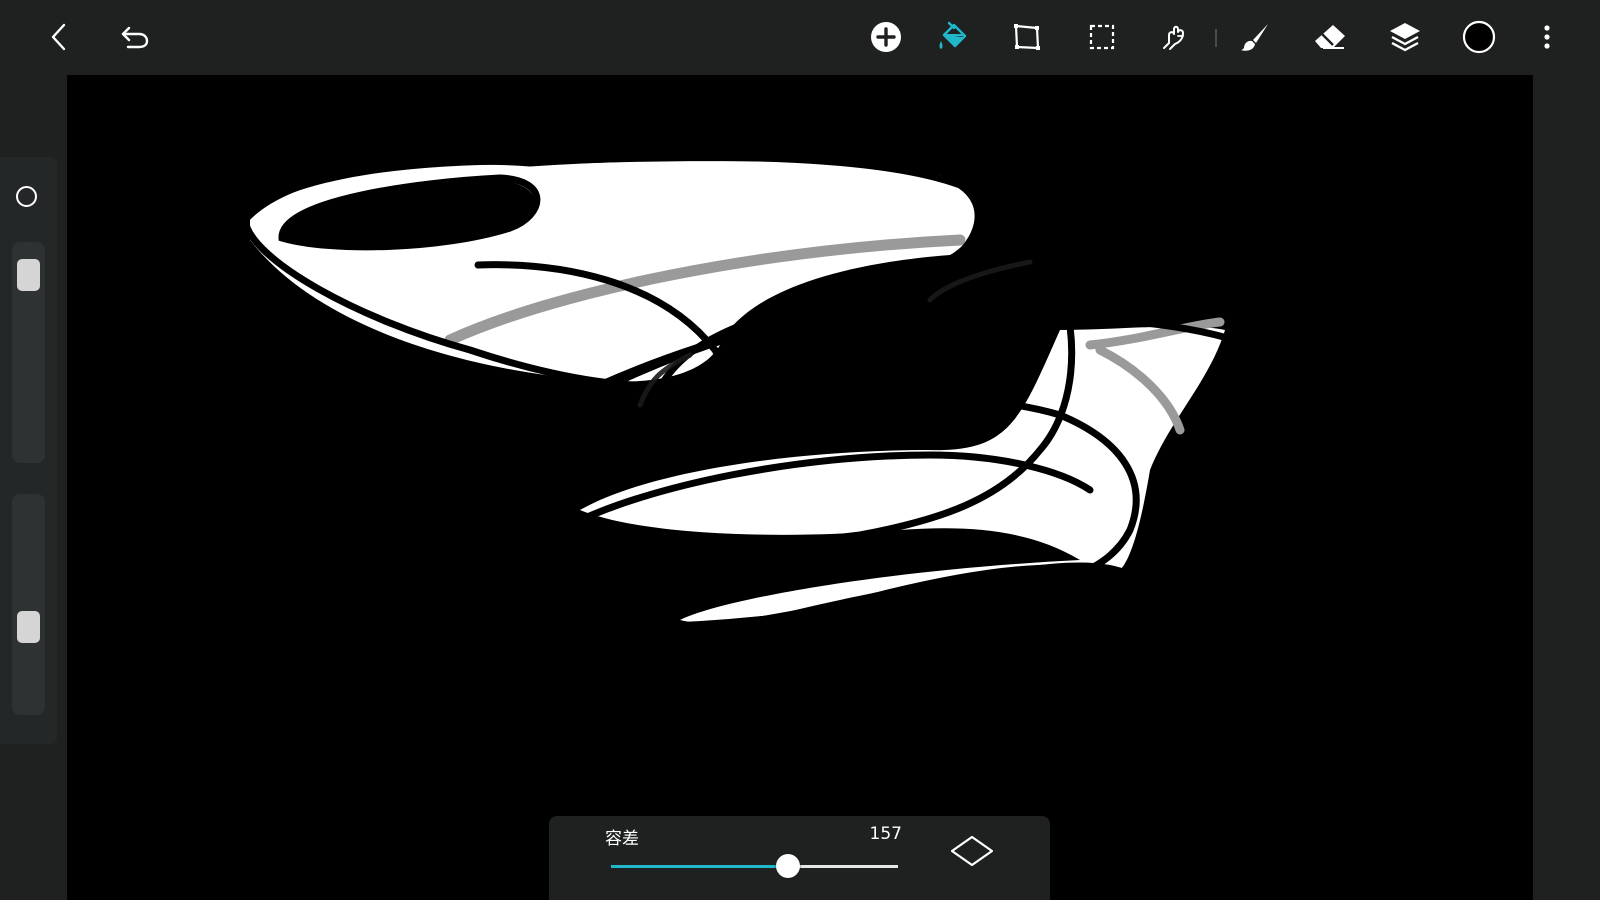  I want to click on color-picker-button, so click(1479, 37).